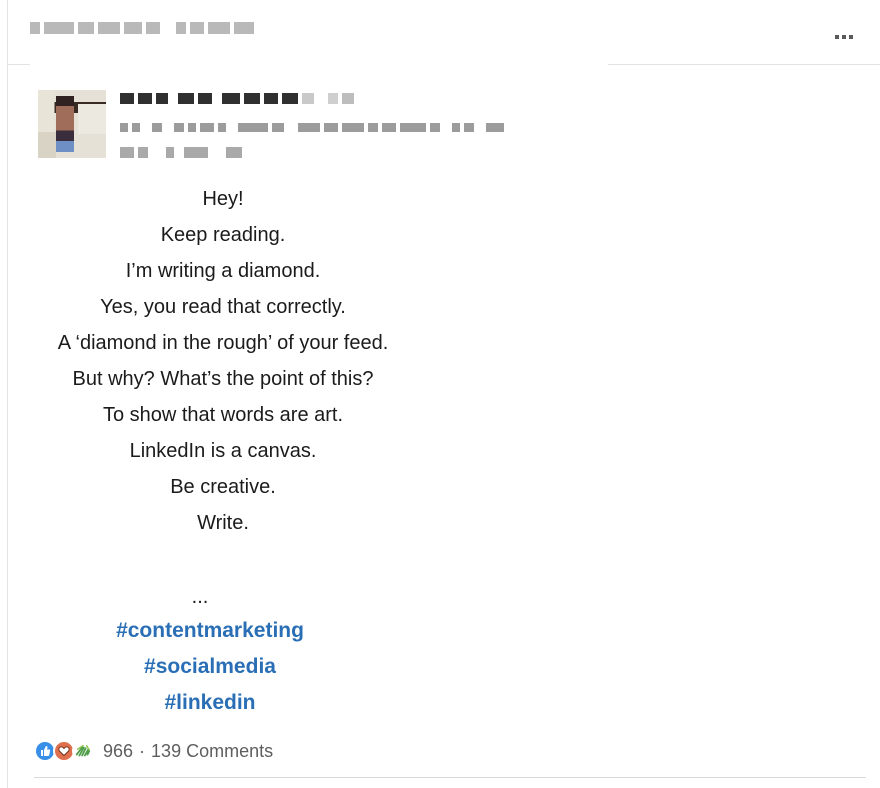 The width and height of the screenshot is (880, 788). Describe the element at coordinates (223, 415) in the screenshot. I see `post-line: To show that words are art.` at that location.